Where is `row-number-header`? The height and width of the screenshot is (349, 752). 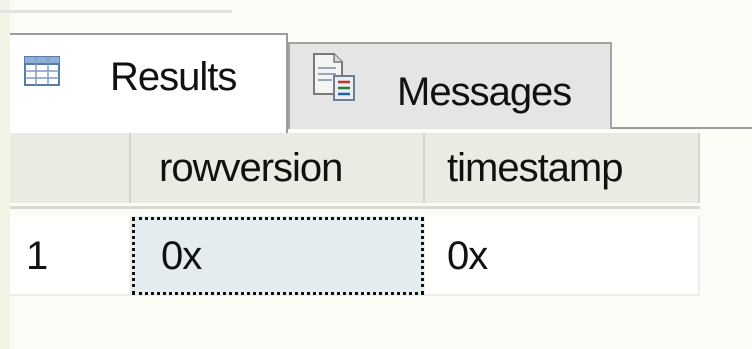 row-number-header is located at coordinates (70, 168).